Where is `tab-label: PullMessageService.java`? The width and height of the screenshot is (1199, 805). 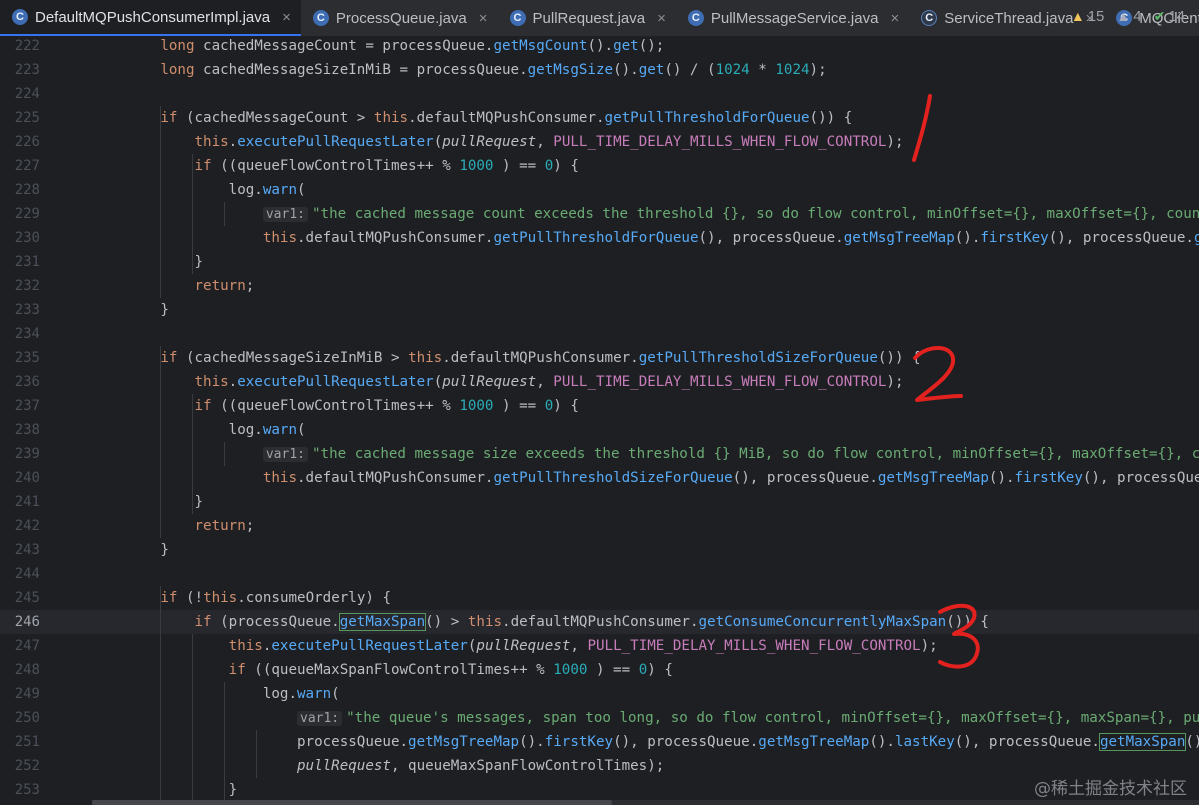 tab-label: PullMessageService.java is located at coordinates (794, 18).